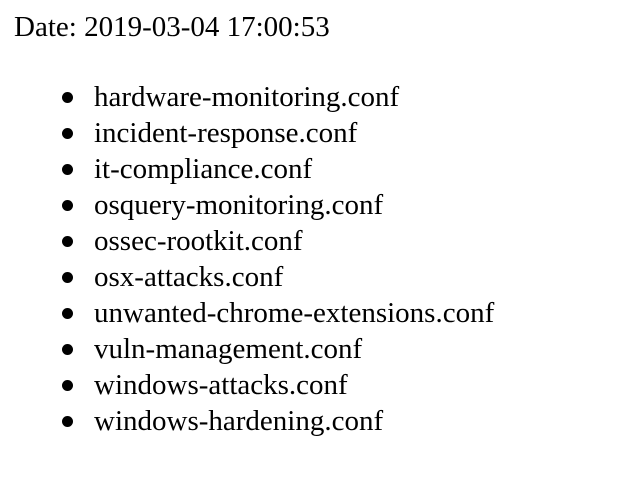  What do you see at coordinates (239, 205) in the screenshot?
I see `file-name: osquery-monitoring.conf` at bounding box center [239, 205].